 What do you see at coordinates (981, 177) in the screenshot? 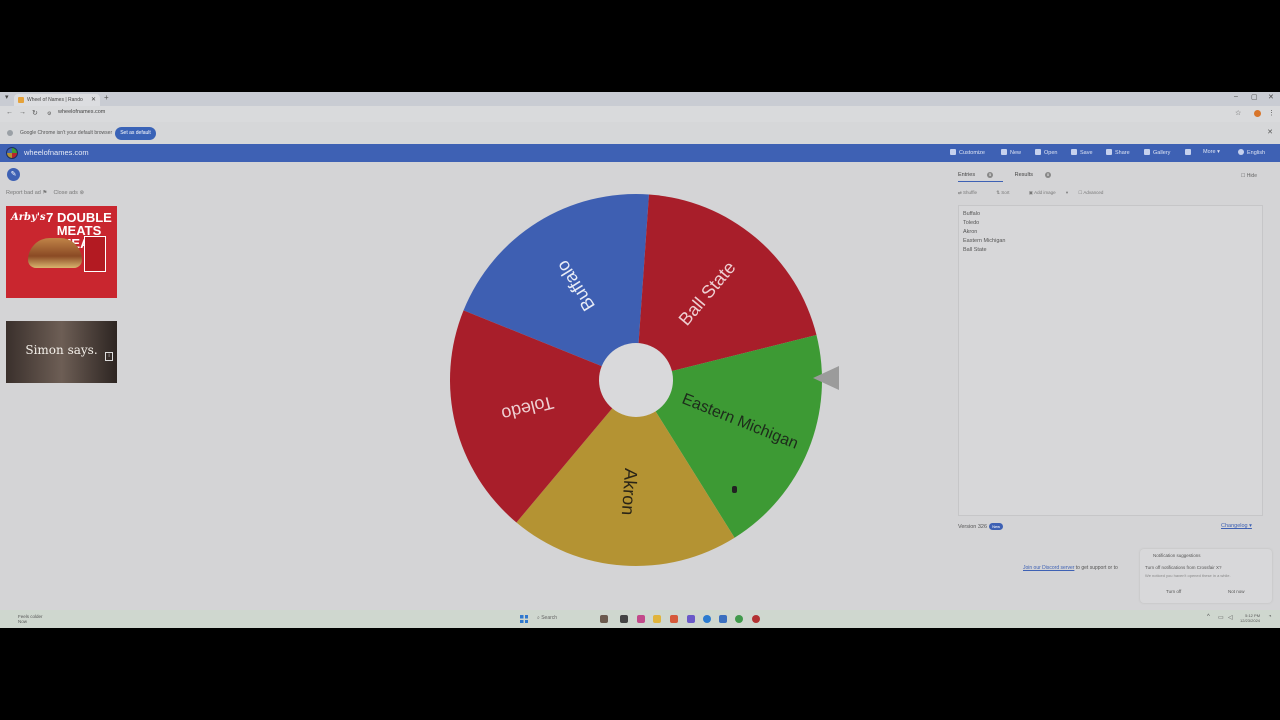
I see `tab-entries: Entries 5` at bounding box center [981, 177].